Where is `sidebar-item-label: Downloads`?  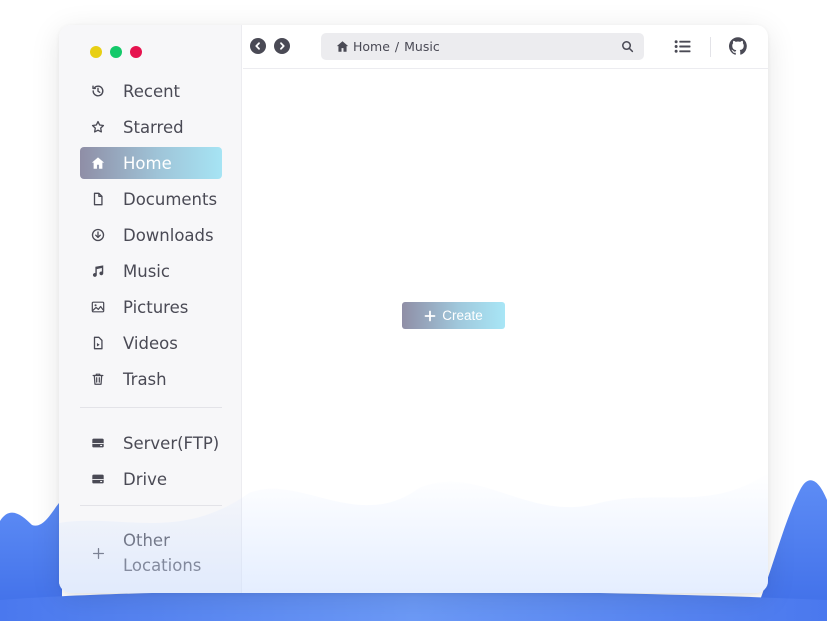
sidebar-item-label: Downloads is located at coordinates (168, 235).